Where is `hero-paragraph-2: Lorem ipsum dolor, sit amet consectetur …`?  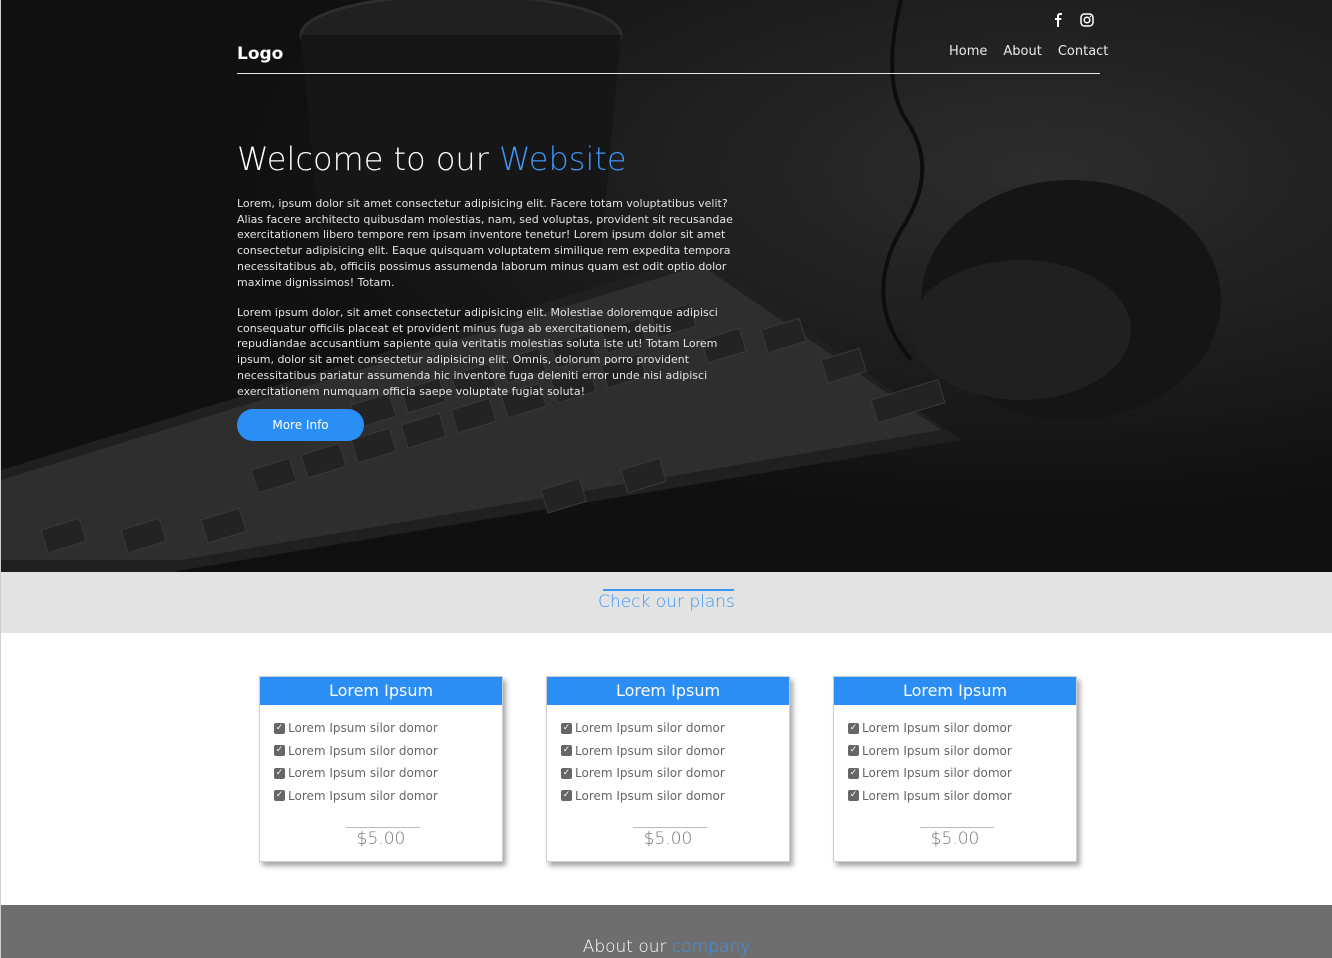
hero-paragraph-2: Lorem ipsum dolor, sit amet consectetur … is located at coordinates (477, 352).